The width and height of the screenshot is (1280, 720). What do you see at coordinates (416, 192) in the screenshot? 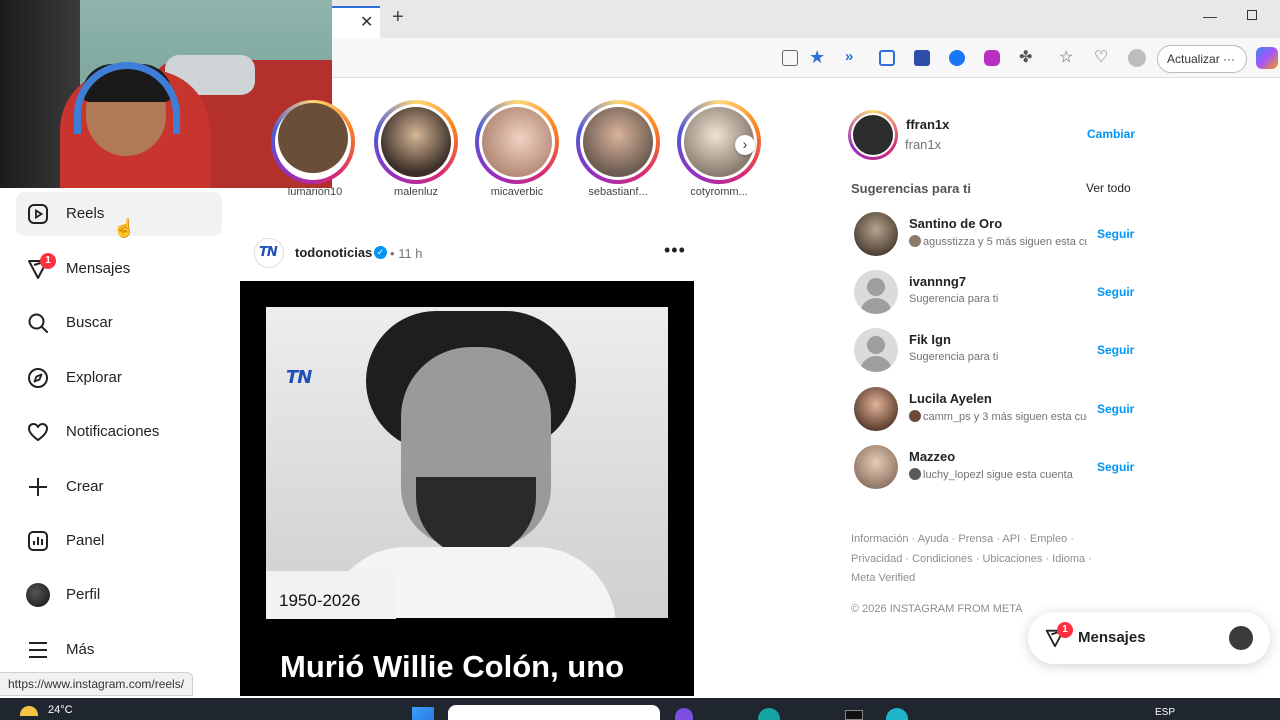
I see `story-username: malenluz` at bounding box center [416, 192].